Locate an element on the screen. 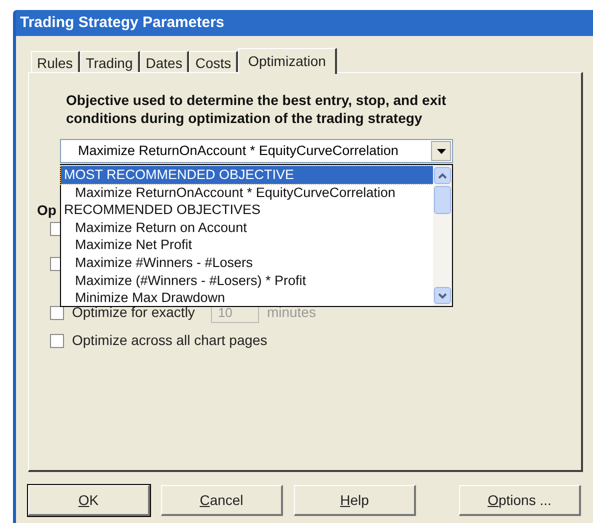 The height and width of the screenshot is (523, 593). options-heading: Op is located at coordinates (46, 210).